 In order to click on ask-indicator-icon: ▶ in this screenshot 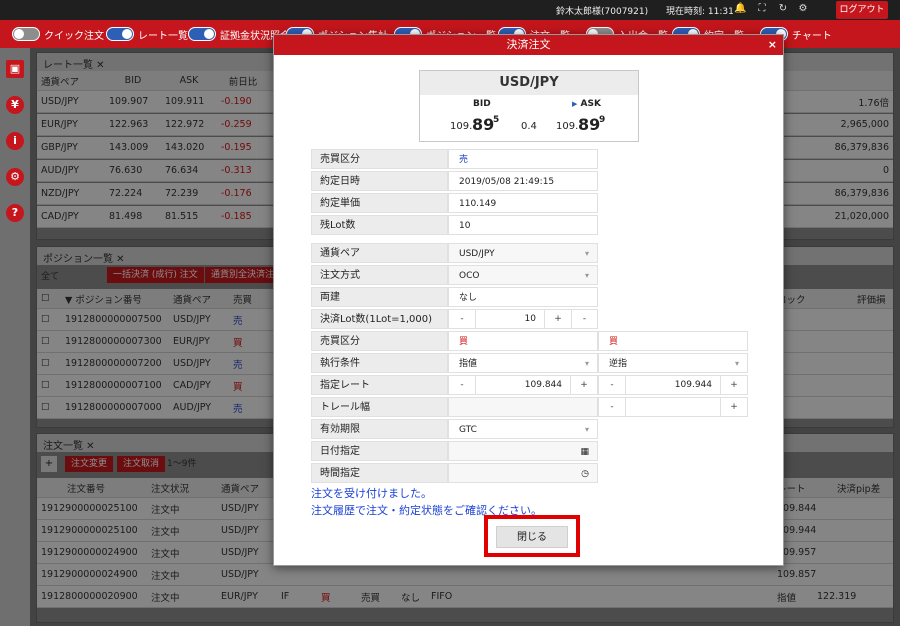, I will do `click(575, 104)`.